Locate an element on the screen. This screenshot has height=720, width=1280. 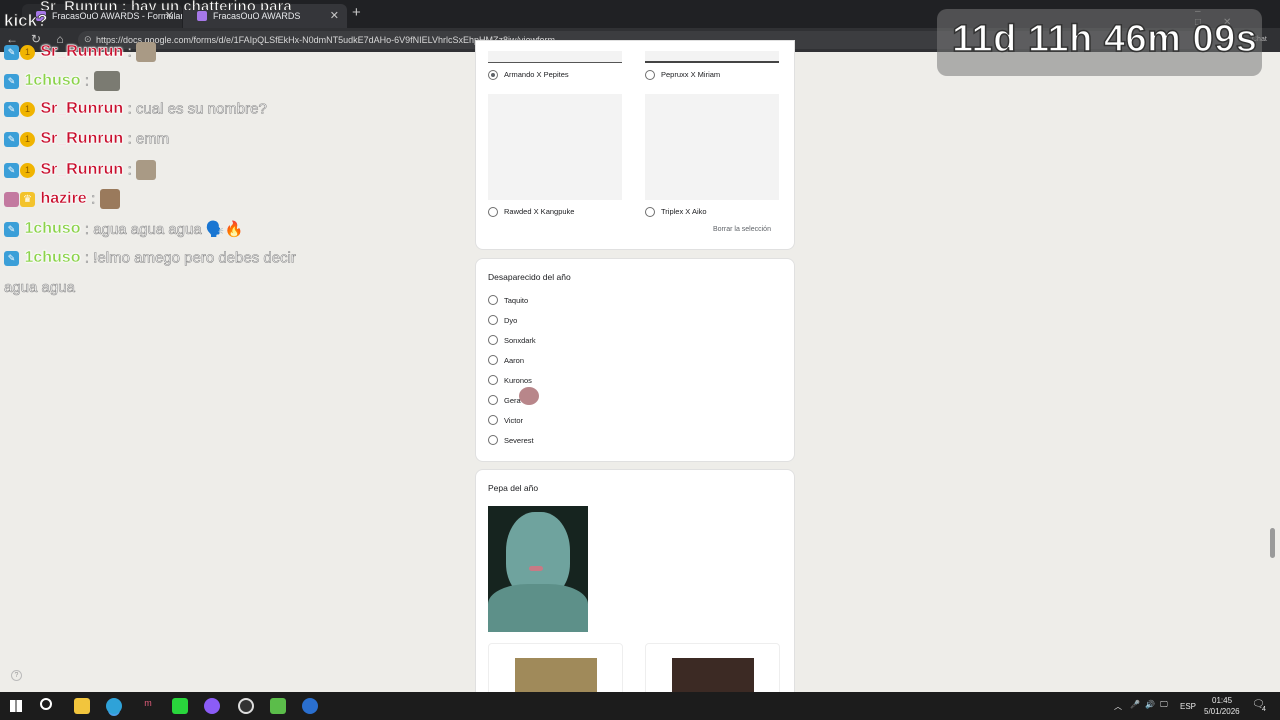
chat-message: : agua agua agua 🗣️🔥 is located at coordinates (164, 230).